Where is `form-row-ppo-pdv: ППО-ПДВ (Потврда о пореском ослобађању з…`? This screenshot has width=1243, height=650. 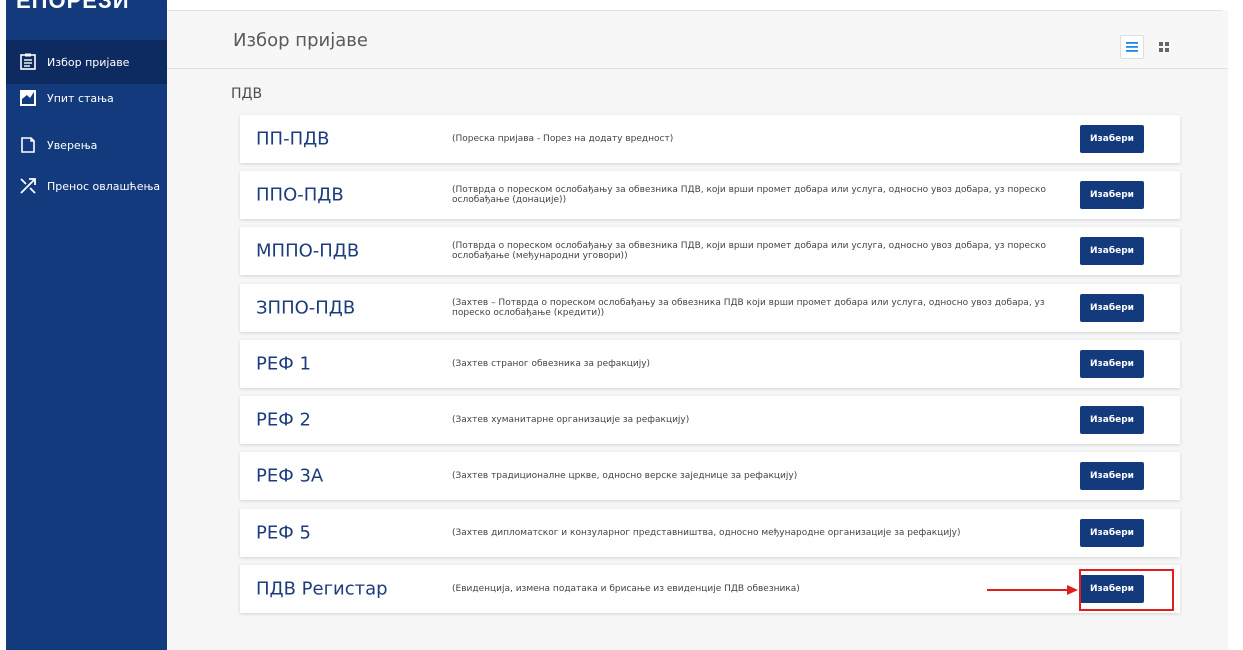
form-row-ppo-pdv: ППО-ПДВ (Потврда о пореском ослобађању з… is located at coordinates (710, 195).